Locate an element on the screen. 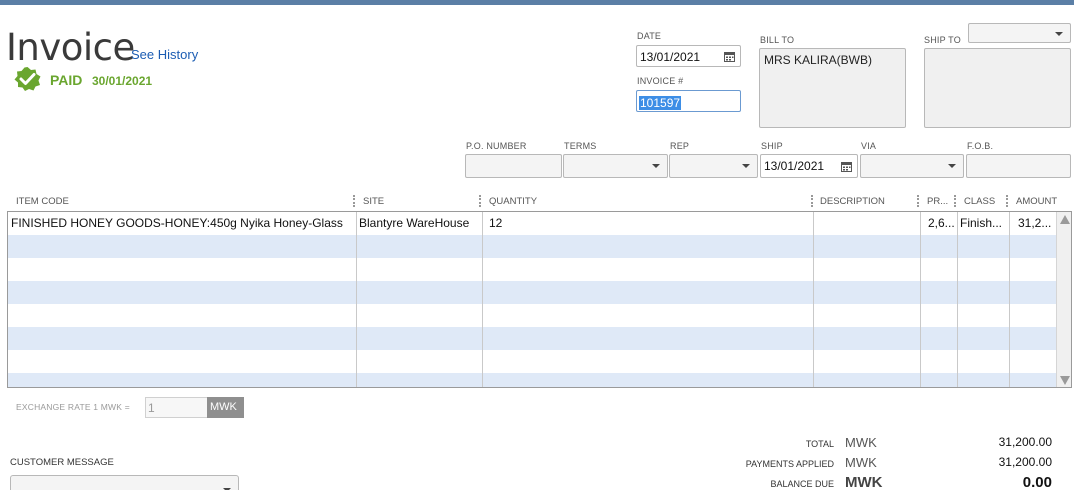 The height and width of the screenshot is (490, 1074). column-header-item-code: ITEM CODE is located at coordinates (42, 201).